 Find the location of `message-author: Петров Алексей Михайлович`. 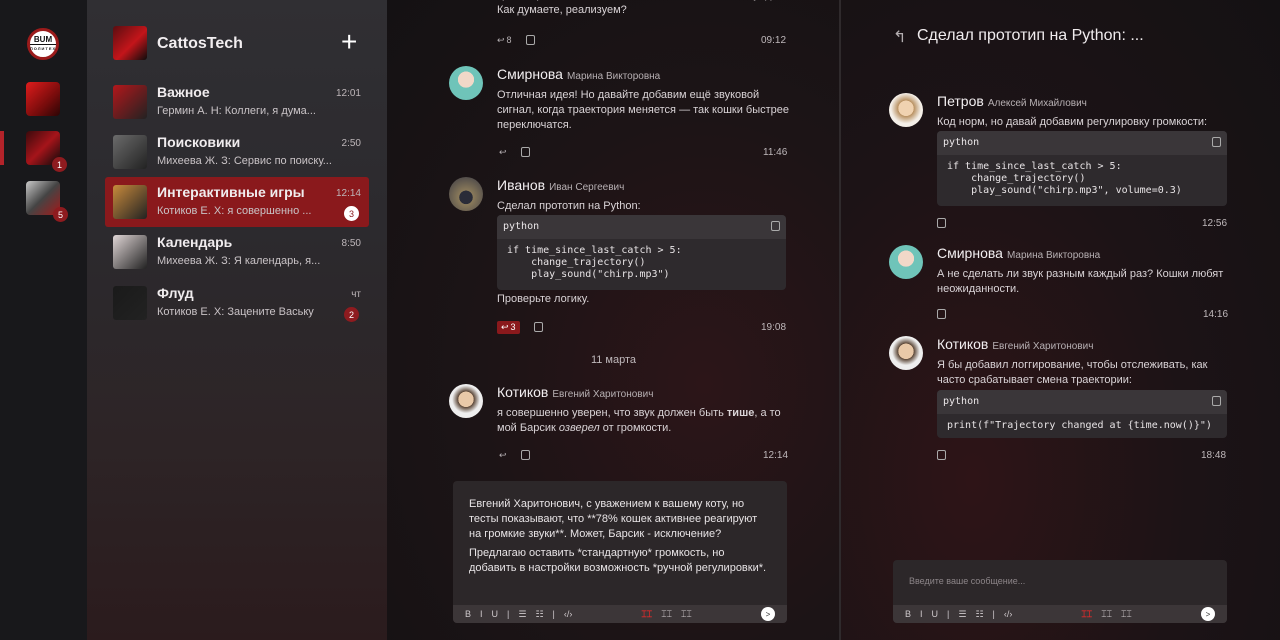

message-author: Петров Алексей Михайлович is located at coordinates (1012, 101).